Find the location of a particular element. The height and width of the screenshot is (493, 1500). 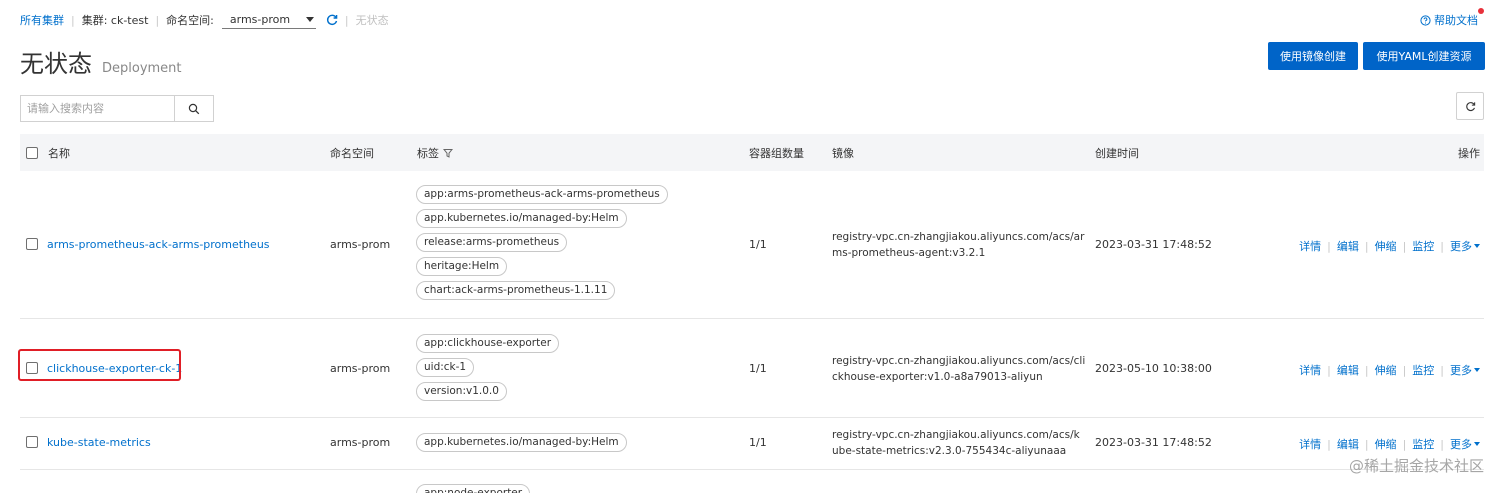

namespace-select: arms-prom is located at coordinates (268, 20).